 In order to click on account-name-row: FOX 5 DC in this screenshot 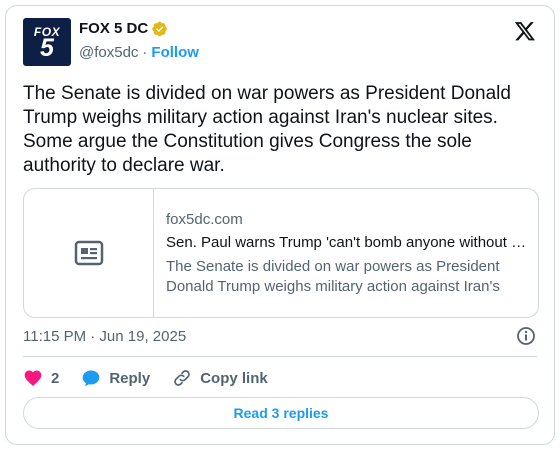, I will do `click(123, 28)`.